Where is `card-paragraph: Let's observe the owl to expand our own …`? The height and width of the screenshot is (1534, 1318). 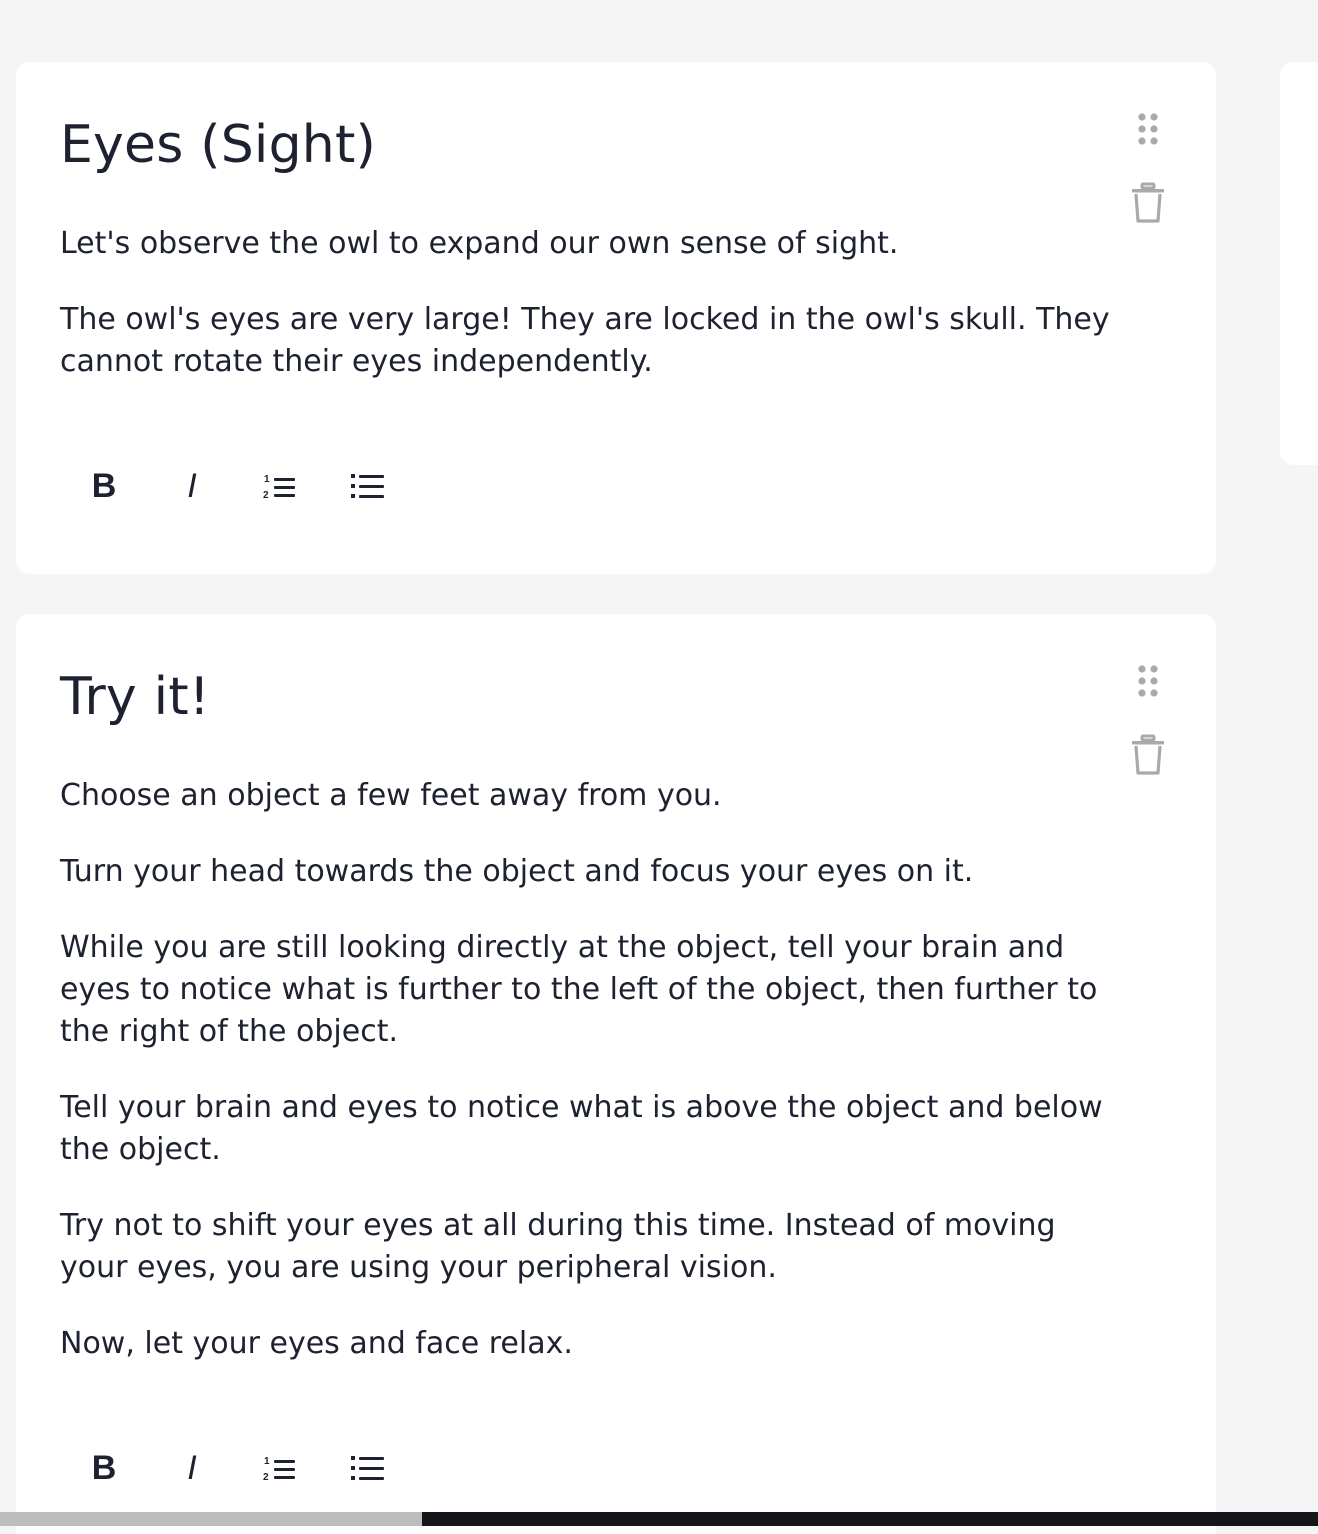 card-paragraph: Let's observe the owl to expand our own … is located at coordinates (590, 244).